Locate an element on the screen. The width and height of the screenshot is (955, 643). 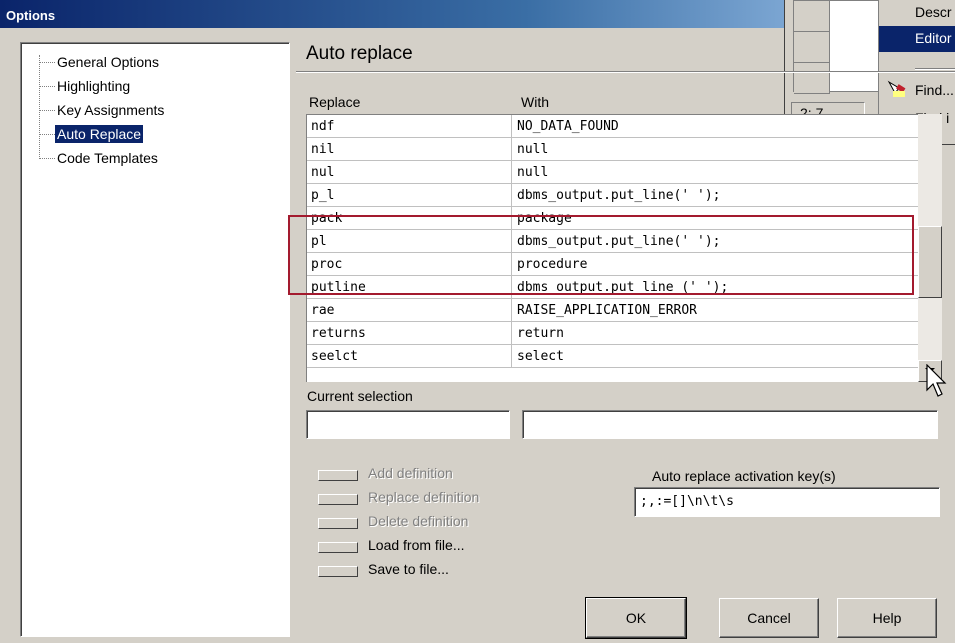
table-row: pl dbms_output.put_line(' '); is located at coordinates (612, 241).